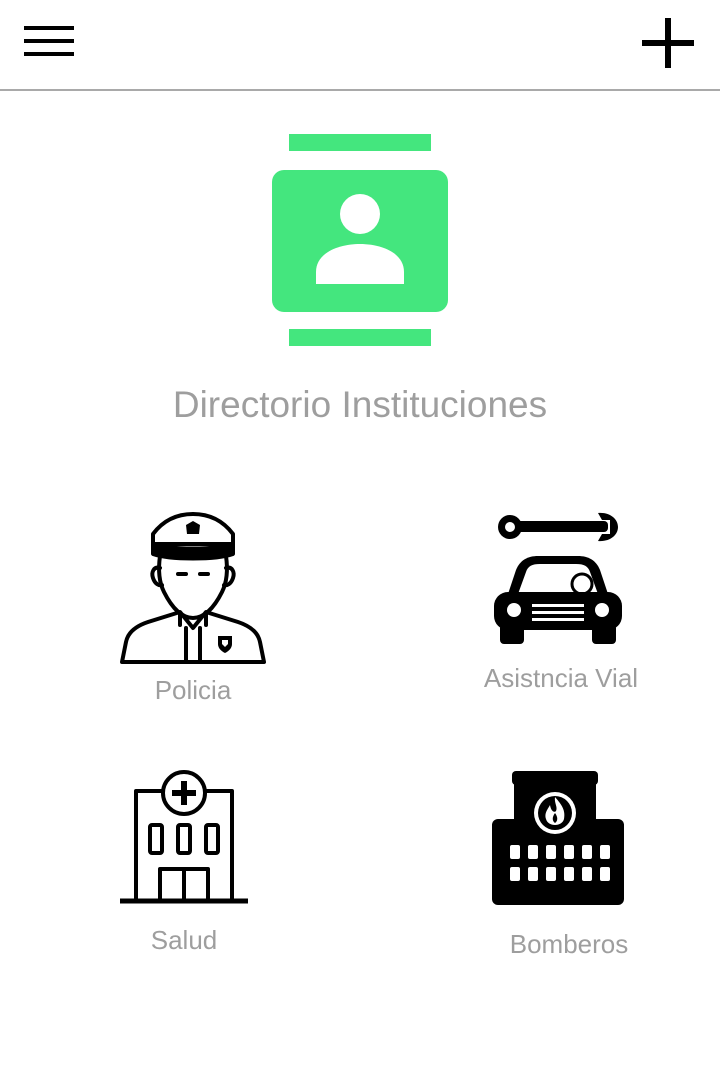 Image resolution: width=720 pixels, height=1080 pixels. What do you see at coordinates (184, 940) in the screenshot?
I see `tile-label-salud: Salud` at bounding box center [184, 940].